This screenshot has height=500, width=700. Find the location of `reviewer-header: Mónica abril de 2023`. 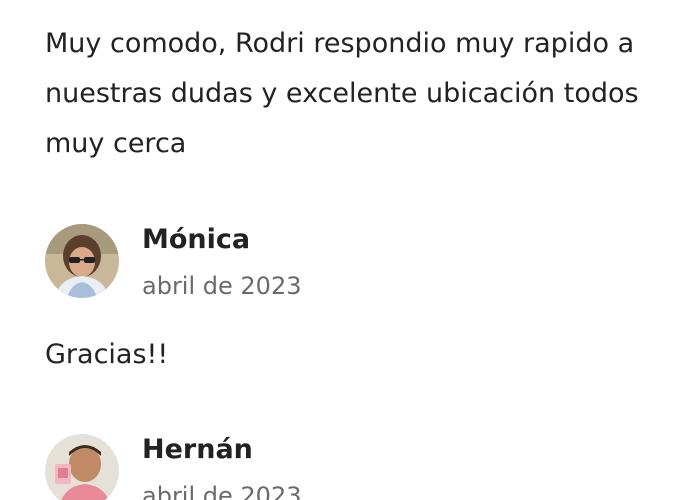

reviewer-header: Mónica abril de 2023 is located at coordinates (345, 261).